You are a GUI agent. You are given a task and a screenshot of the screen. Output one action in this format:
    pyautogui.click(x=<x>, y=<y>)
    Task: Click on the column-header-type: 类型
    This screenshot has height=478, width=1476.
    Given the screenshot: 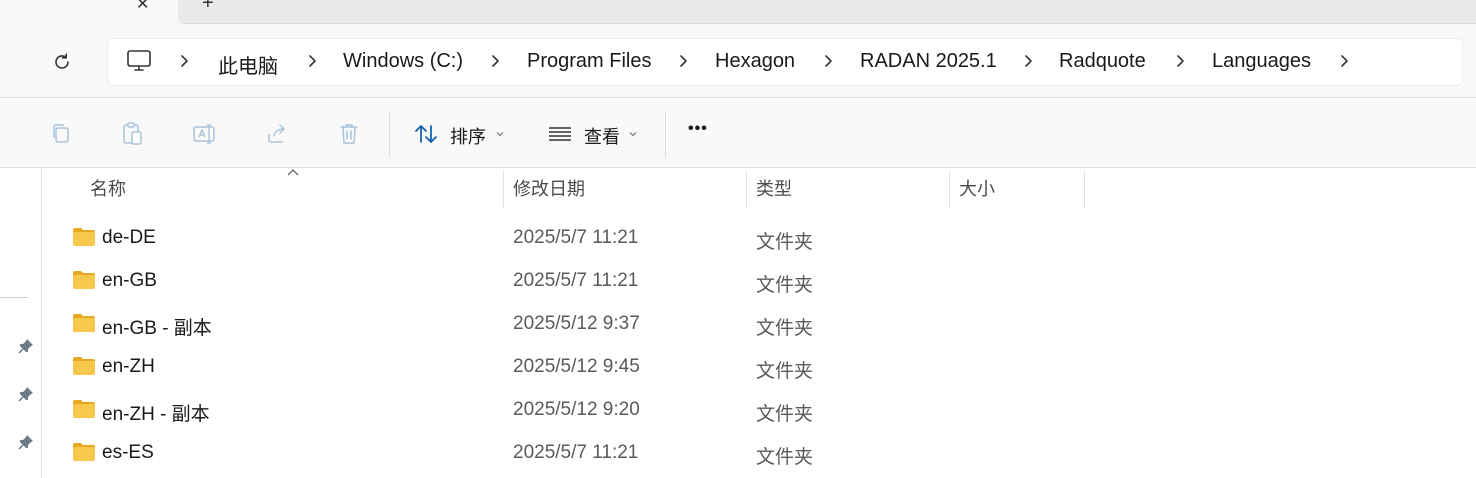 What is the action you would take?
    pyautogui.click(x=774, y=189)
    